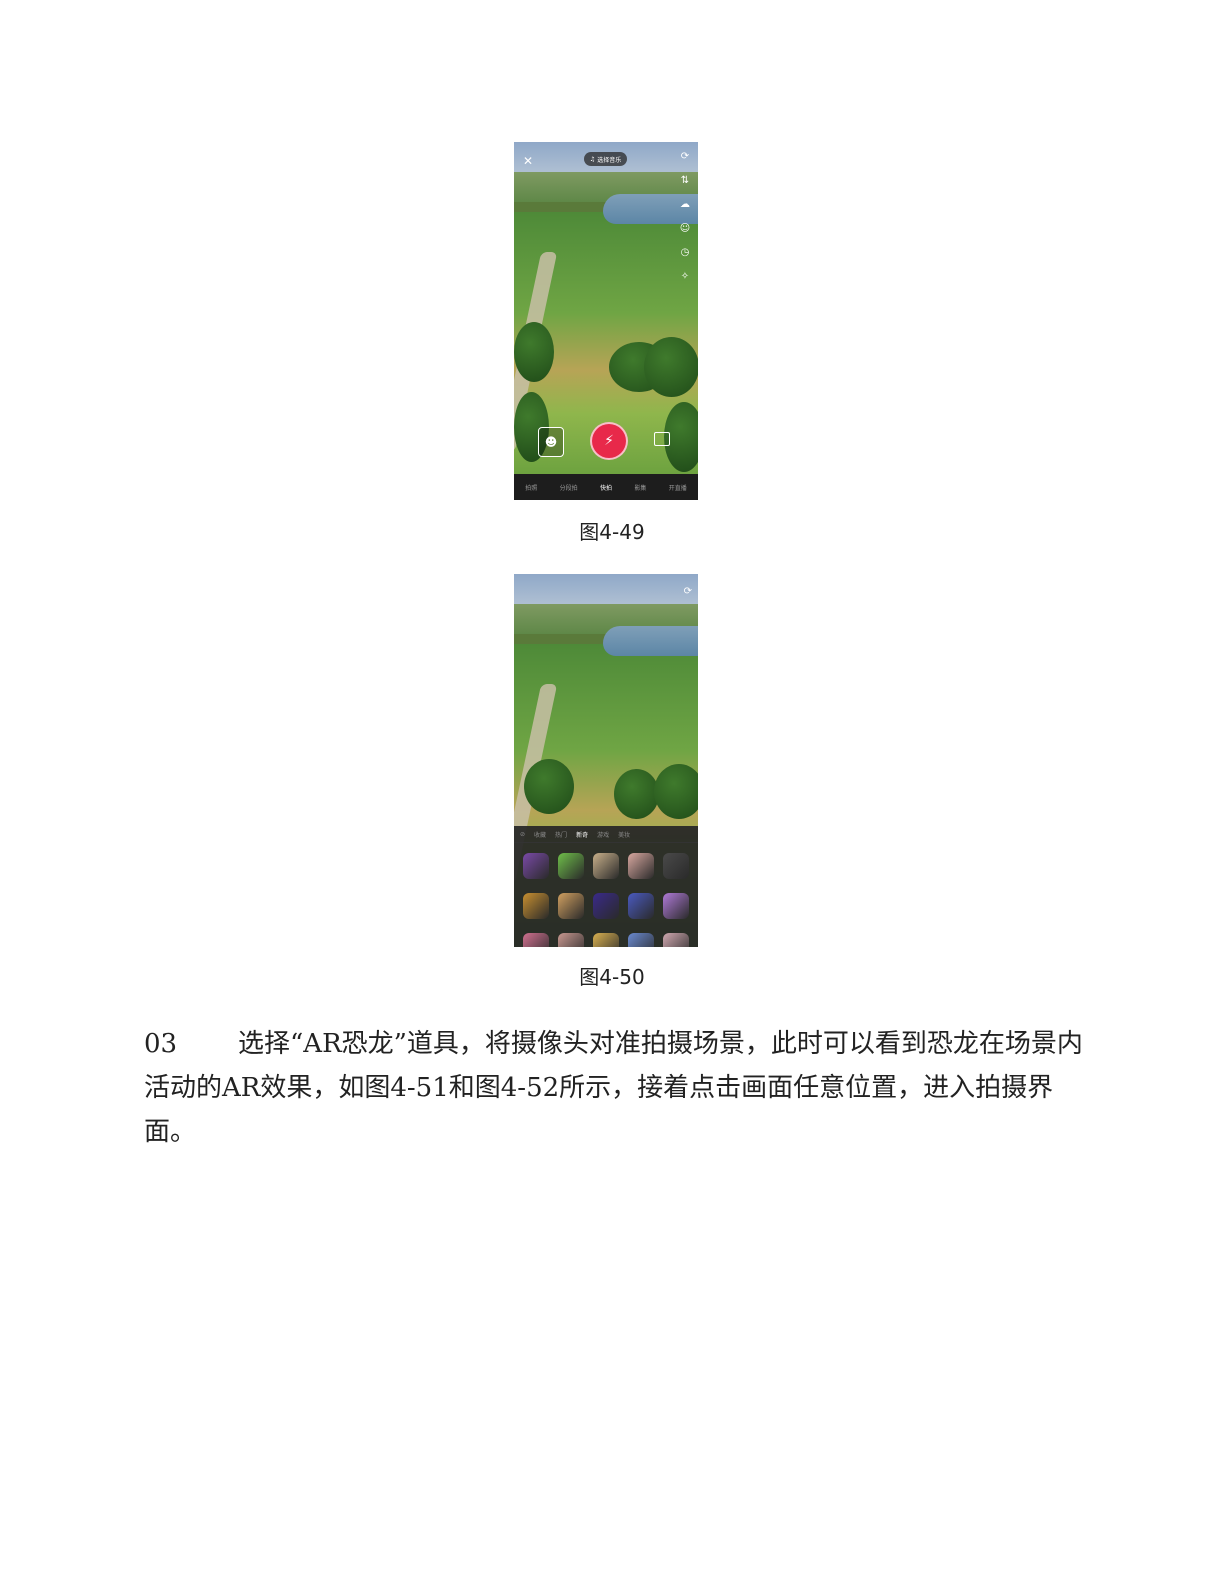 The height and width of the screenshot is (1584, 1224). What do you see at coordinates (624, 834) in the screenshot?
I see `effect-category-tab: 美妆` at bounding box center [624, 834].